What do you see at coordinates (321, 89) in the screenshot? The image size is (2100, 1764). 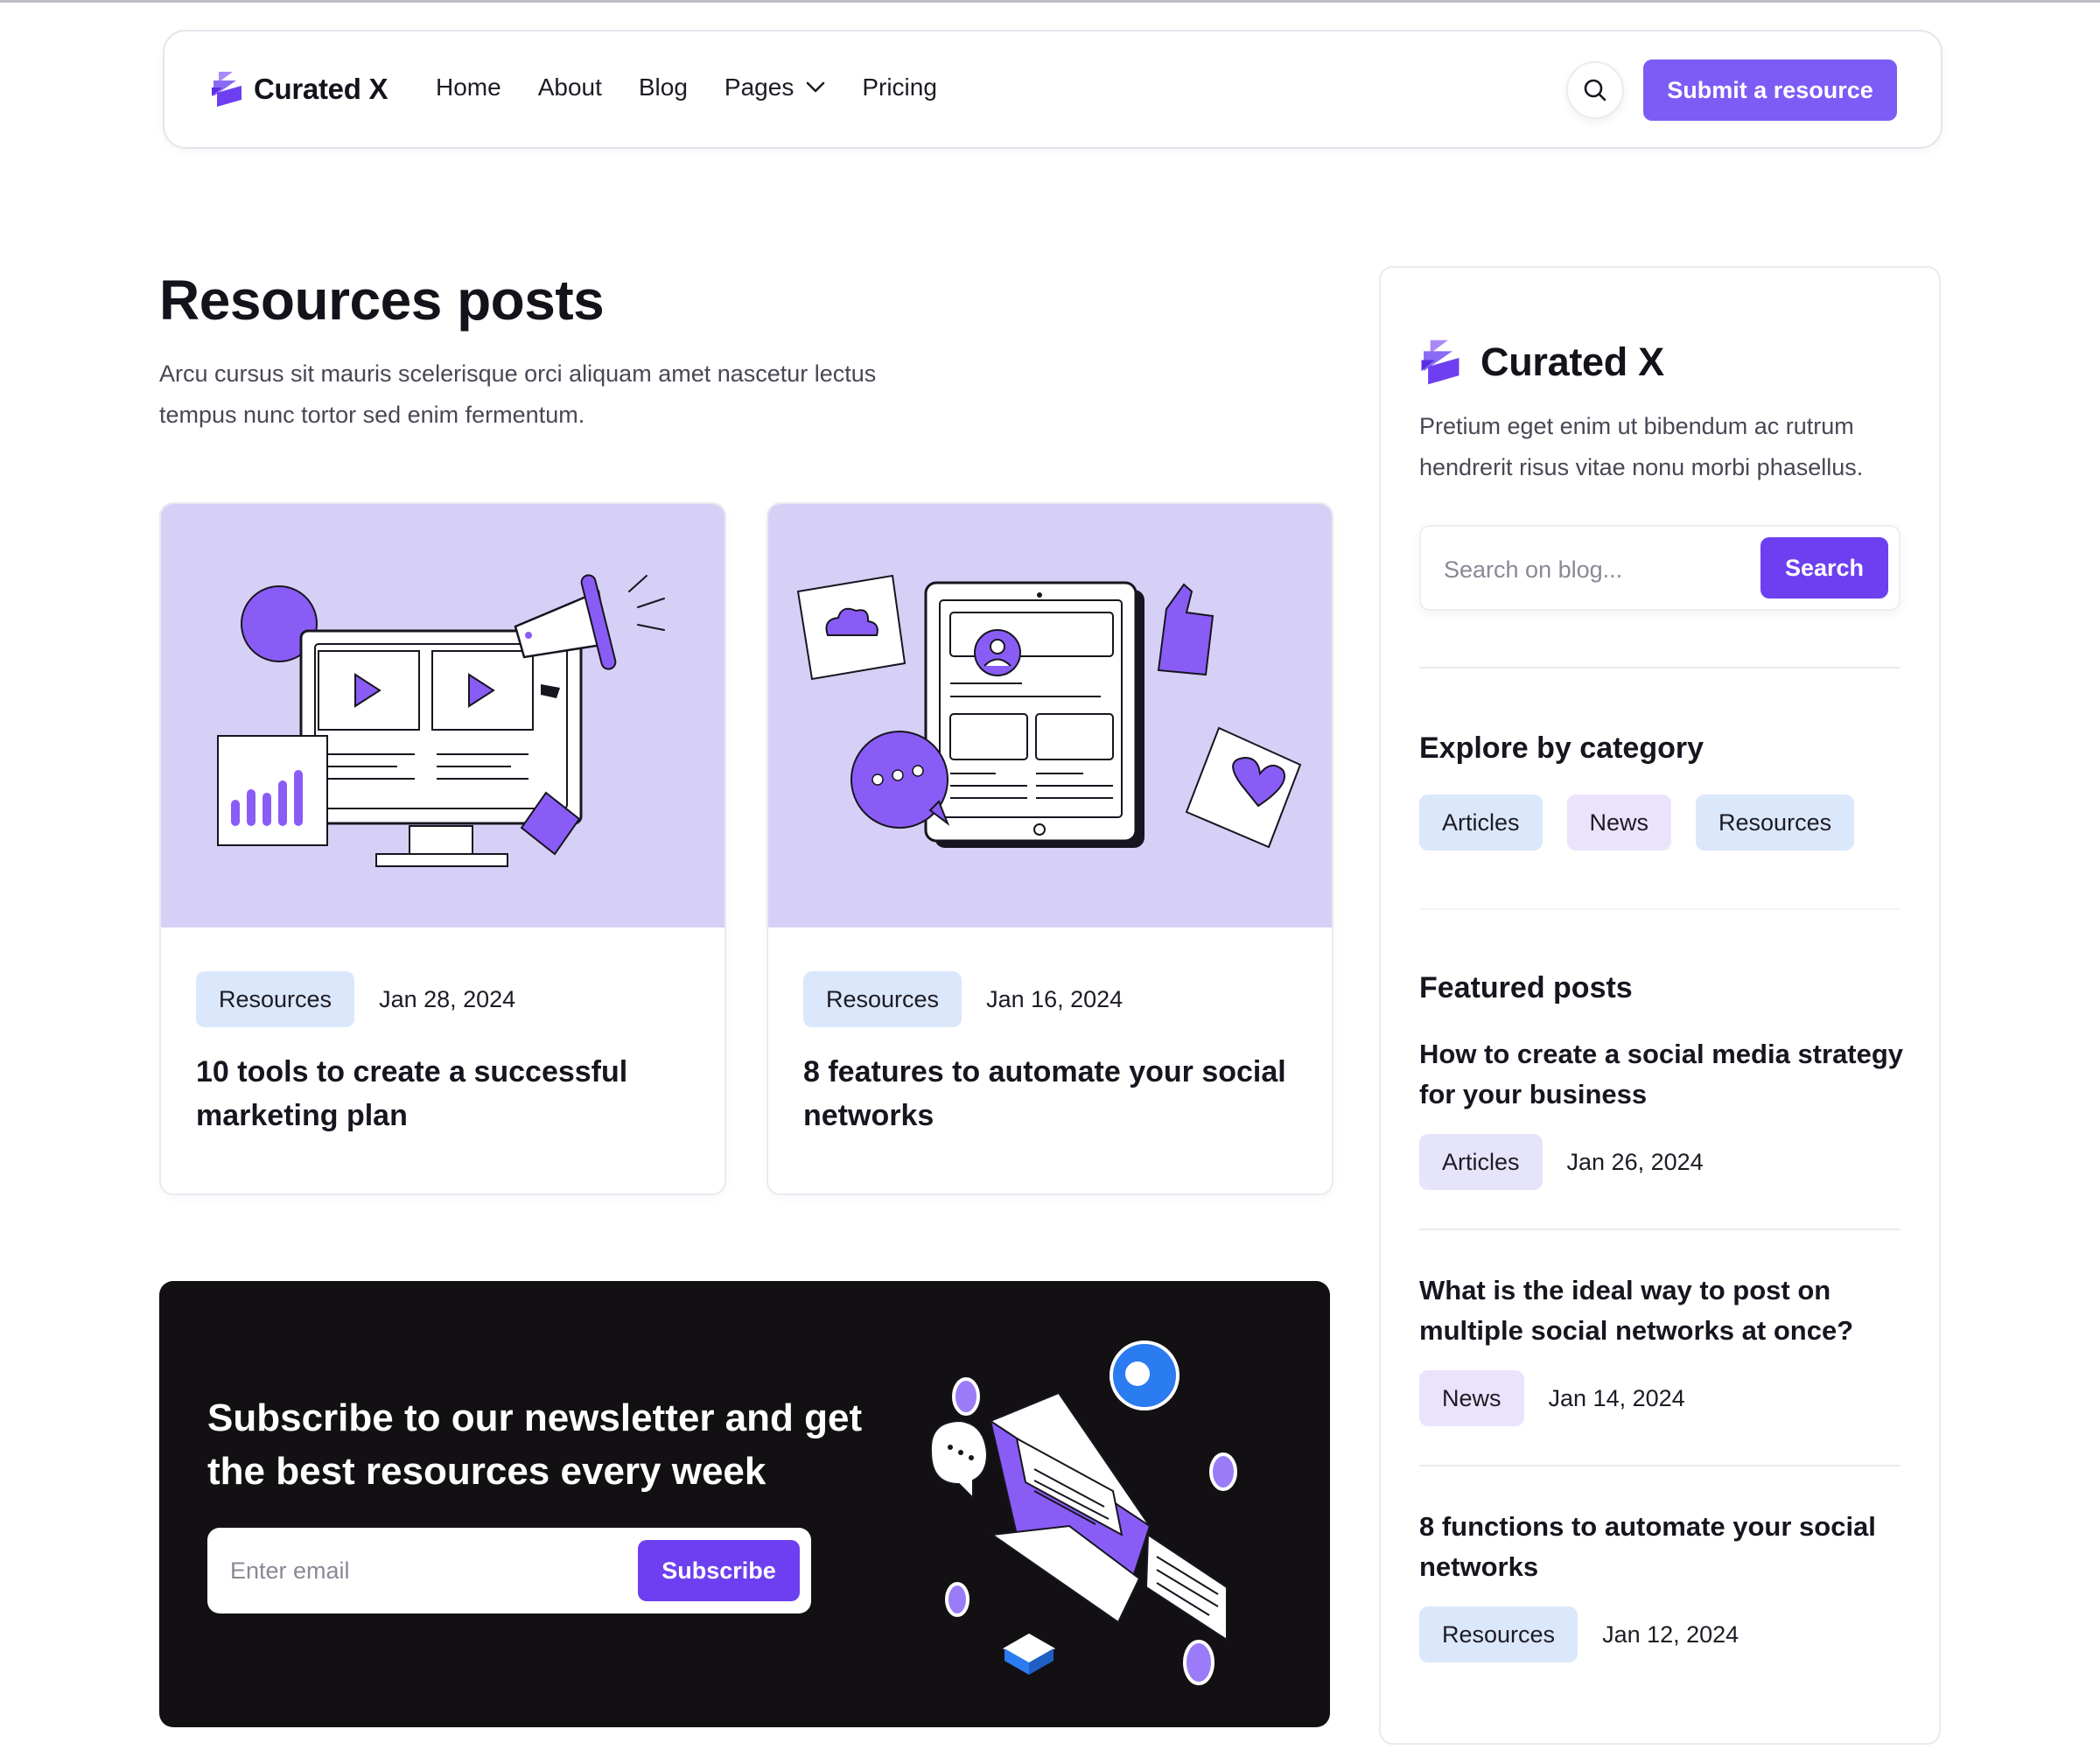 I see `brand-name: Curated X` at bounding box center [321, 89].